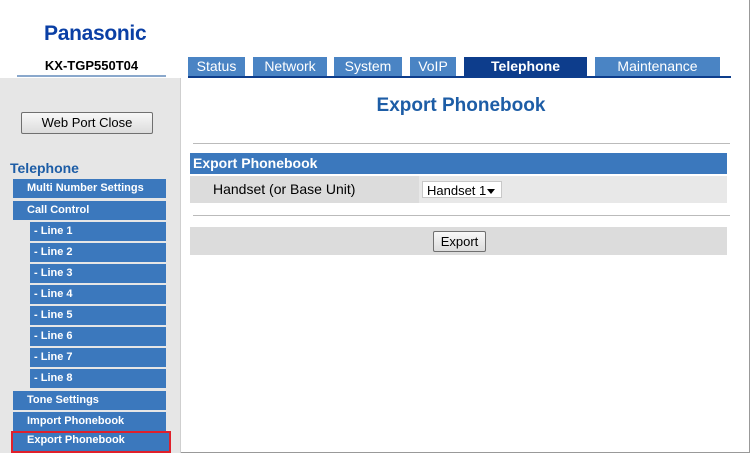 Image resolution: width=750 pixels, height=453 pixels. I want to click on sidebar-item-line-2: - Line 2, so click(98, 252).